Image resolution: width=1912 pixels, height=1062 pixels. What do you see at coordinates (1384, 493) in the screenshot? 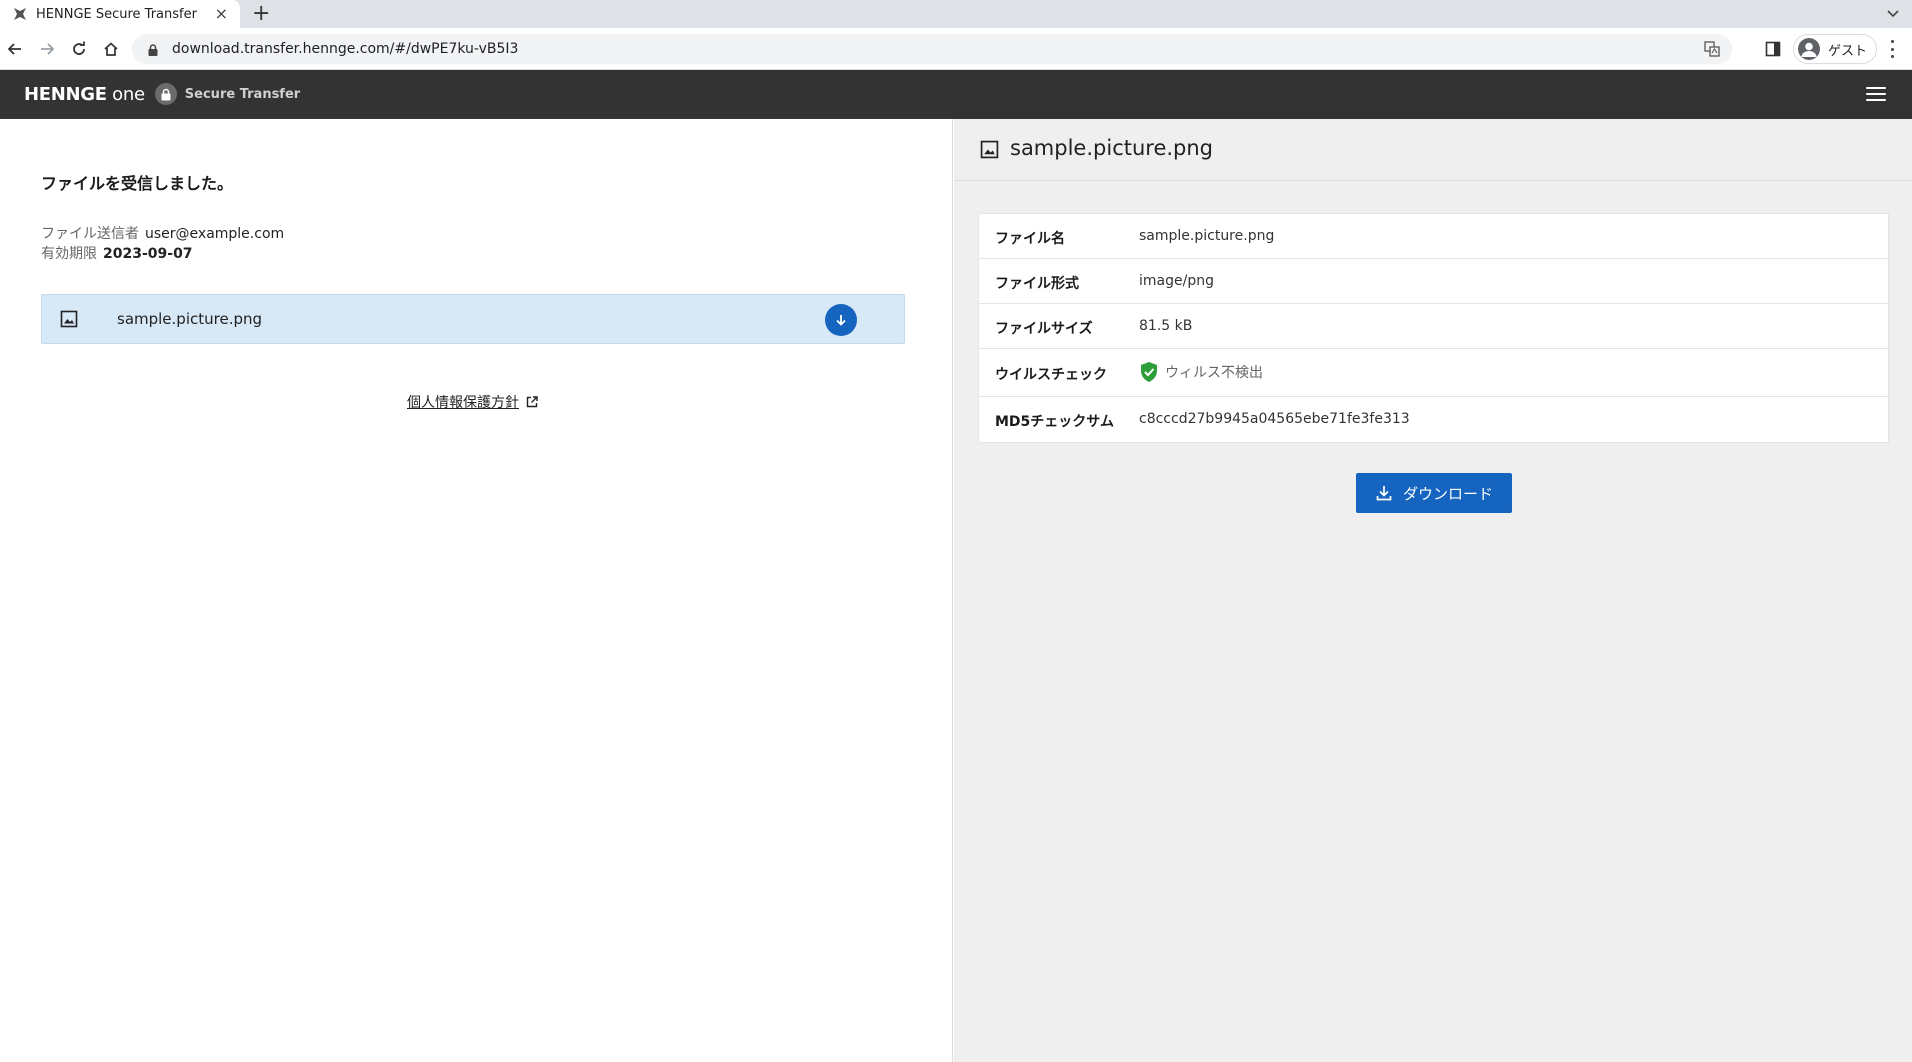
I see `download-icon` at bounding box center [1384, 493].